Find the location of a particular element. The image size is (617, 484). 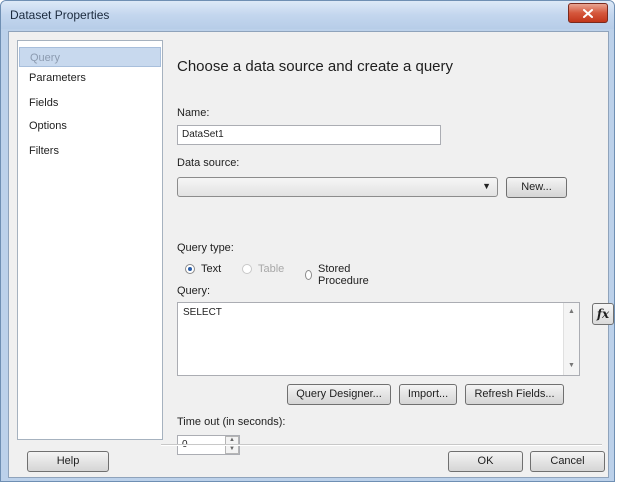

query-type-text-radio: Text is located at coordinates (203, 269).